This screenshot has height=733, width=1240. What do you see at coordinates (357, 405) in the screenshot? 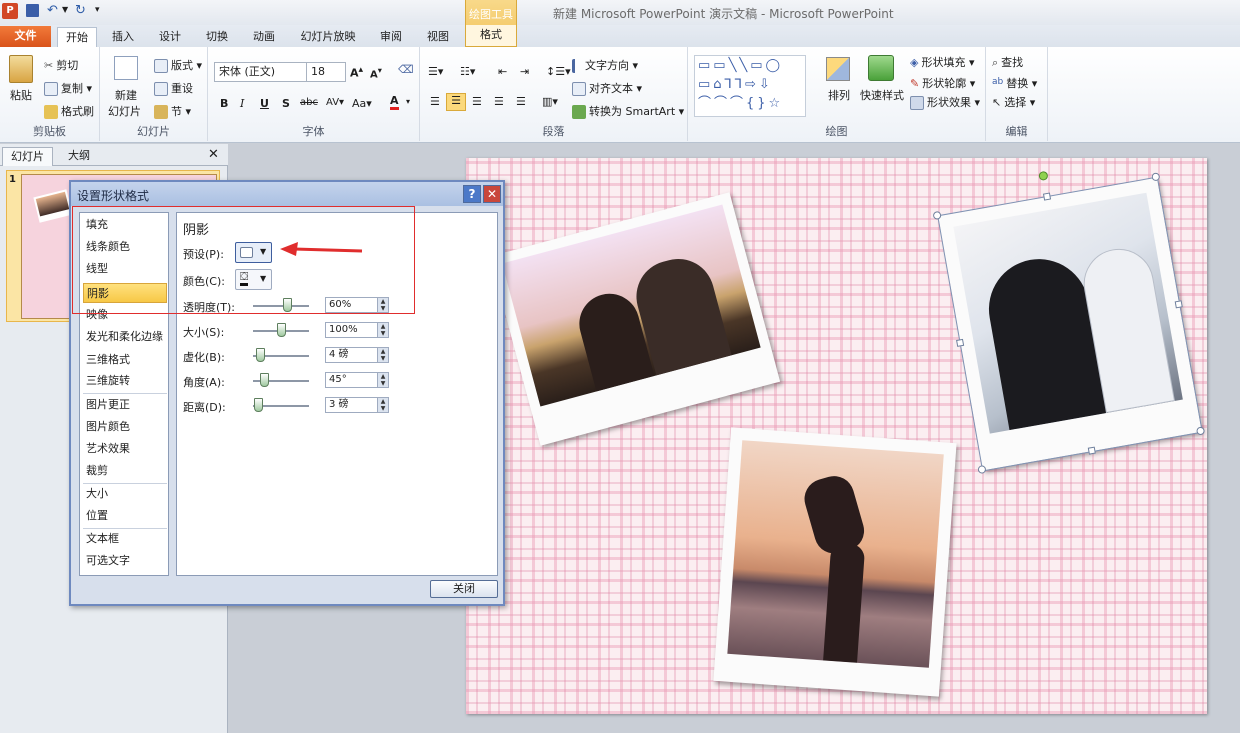
I see `distance-spinner: 3 磅 ▲ ▼` at bounding box center [357, 405].